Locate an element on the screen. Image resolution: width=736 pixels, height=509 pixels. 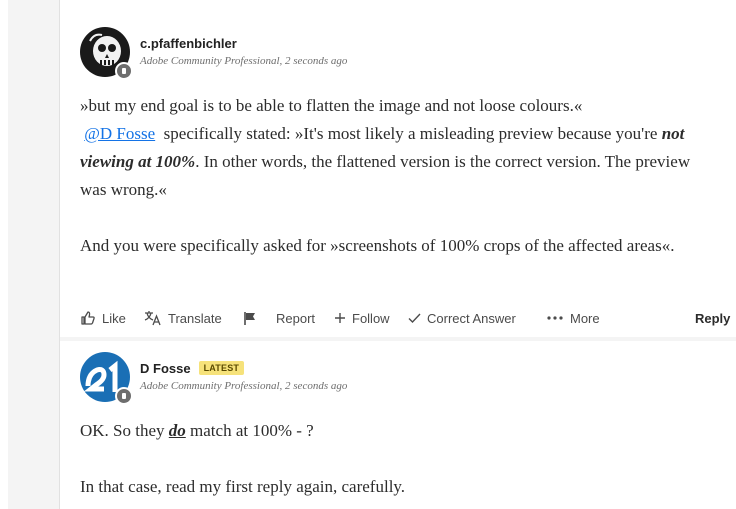
author-name: D Fosse is located at coordinates (165, 368).